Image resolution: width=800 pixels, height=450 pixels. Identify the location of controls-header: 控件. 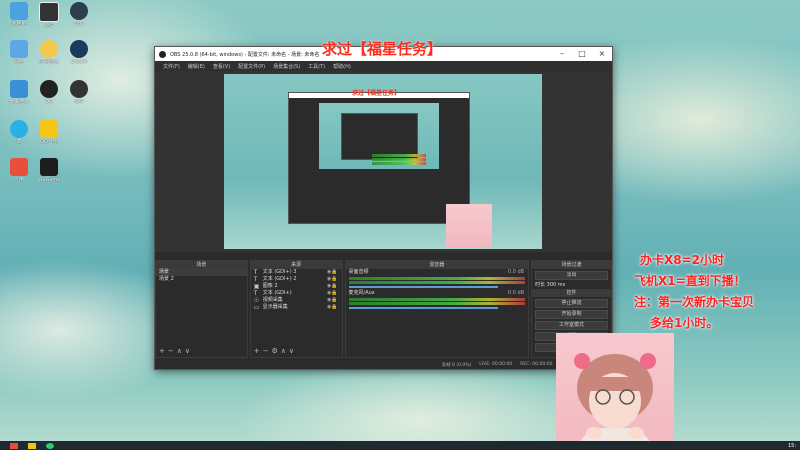
(571, 293).